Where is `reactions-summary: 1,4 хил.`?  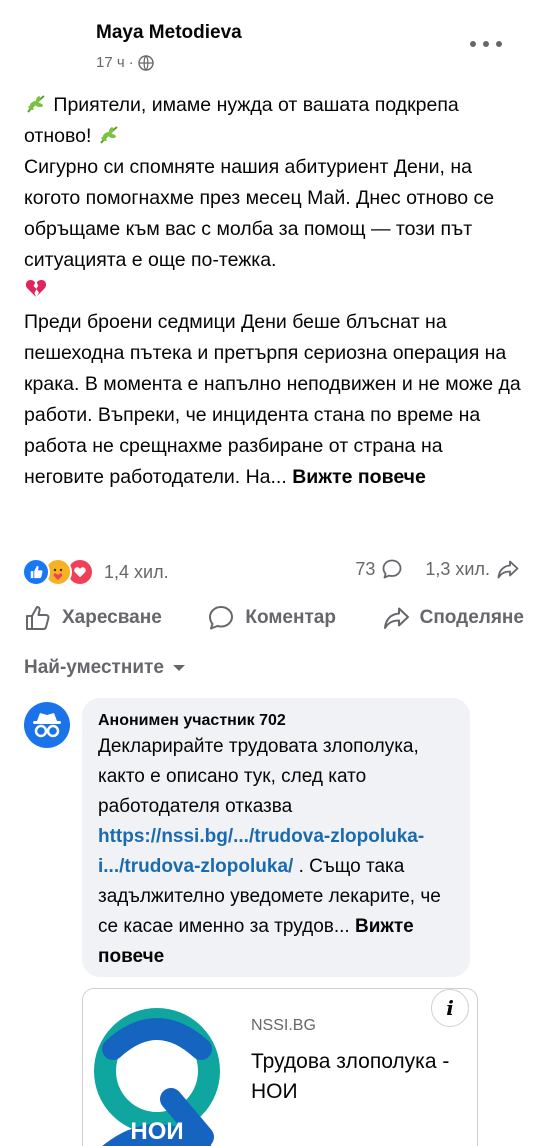 reactions-summary: 1,4 хил. is located at coordinates (95, 572).